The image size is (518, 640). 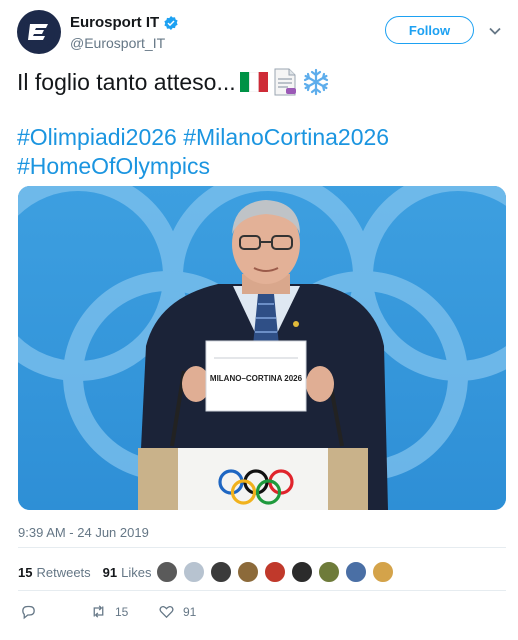 I want to click on hashtag-line-1: #Olimpiadi2026 #MilanoCortina2026, so click(x=203, y=137).